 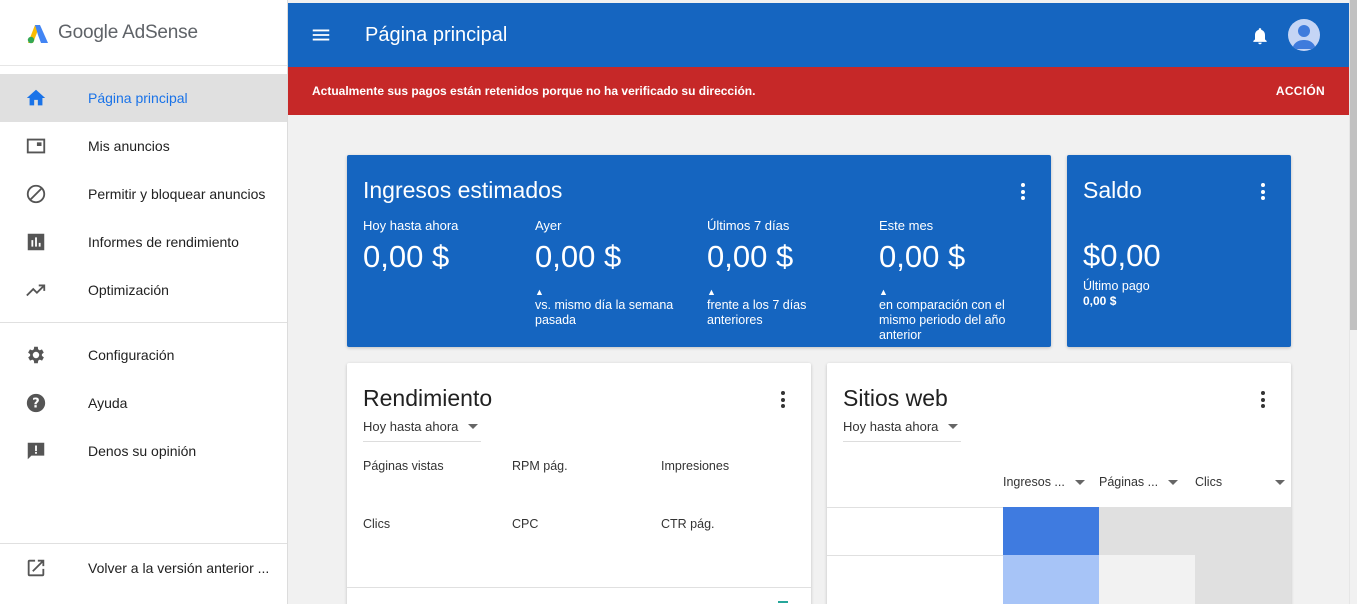 What do you see at coordinates (1353, 165) in the screenshot?
I see `scrollbar-thumb` at bounding box center [1353, 165].